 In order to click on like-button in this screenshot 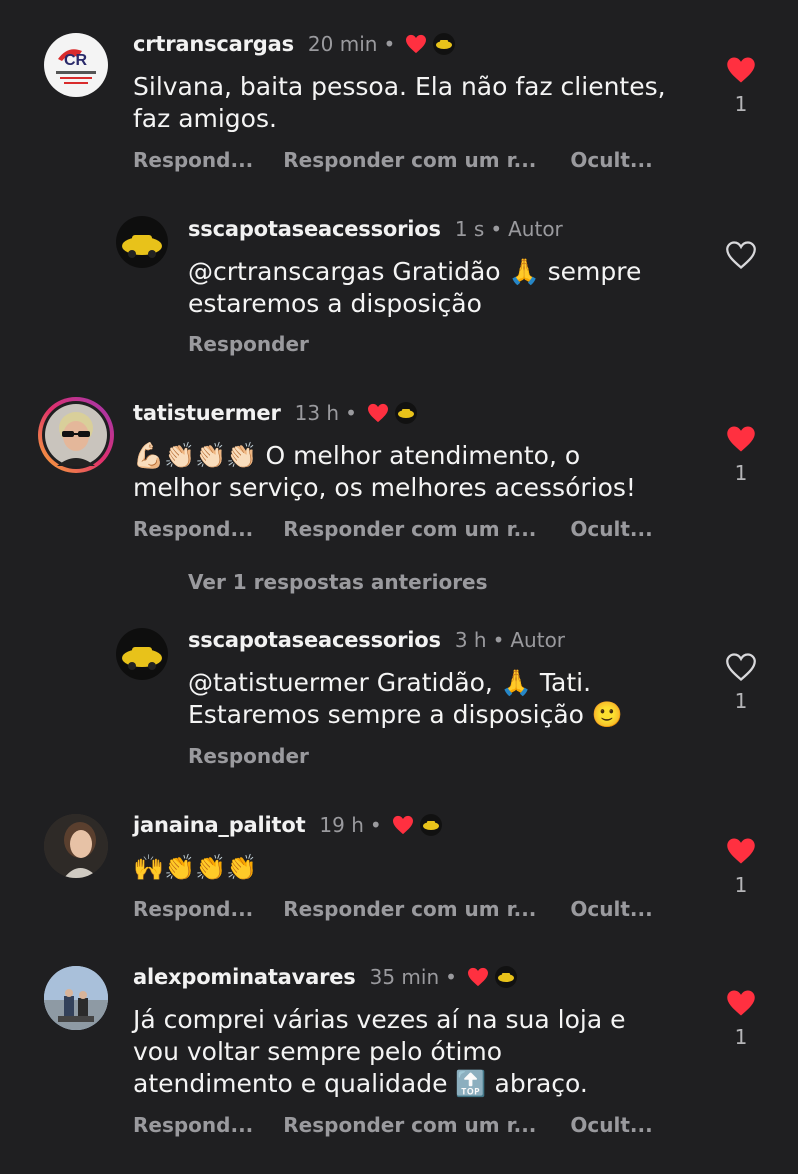, I will do `click(741, 255)`.